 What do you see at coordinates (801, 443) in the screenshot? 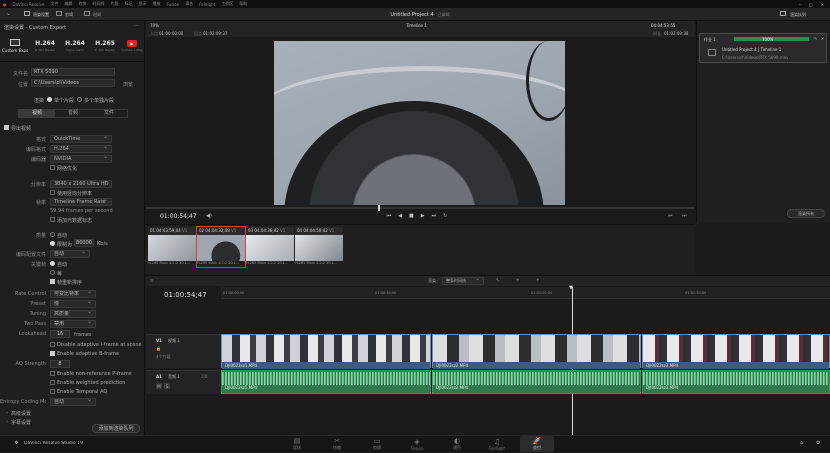
I see `home-icon: ⌂` at bounding box center [801, 443].